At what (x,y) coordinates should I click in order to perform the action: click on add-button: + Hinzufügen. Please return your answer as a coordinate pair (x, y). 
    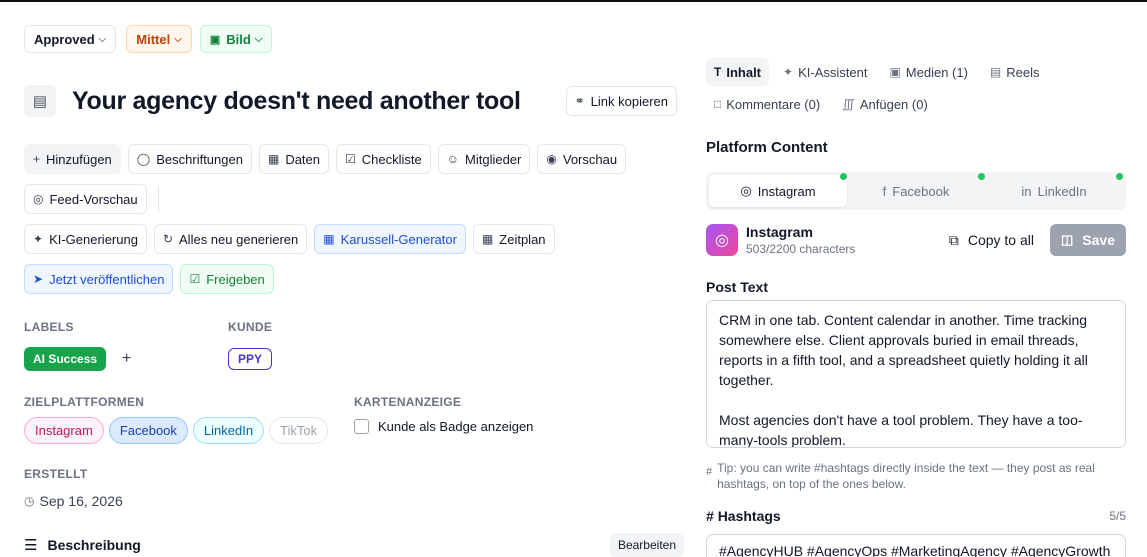
    Looking at the image, I should click on (72, 159).